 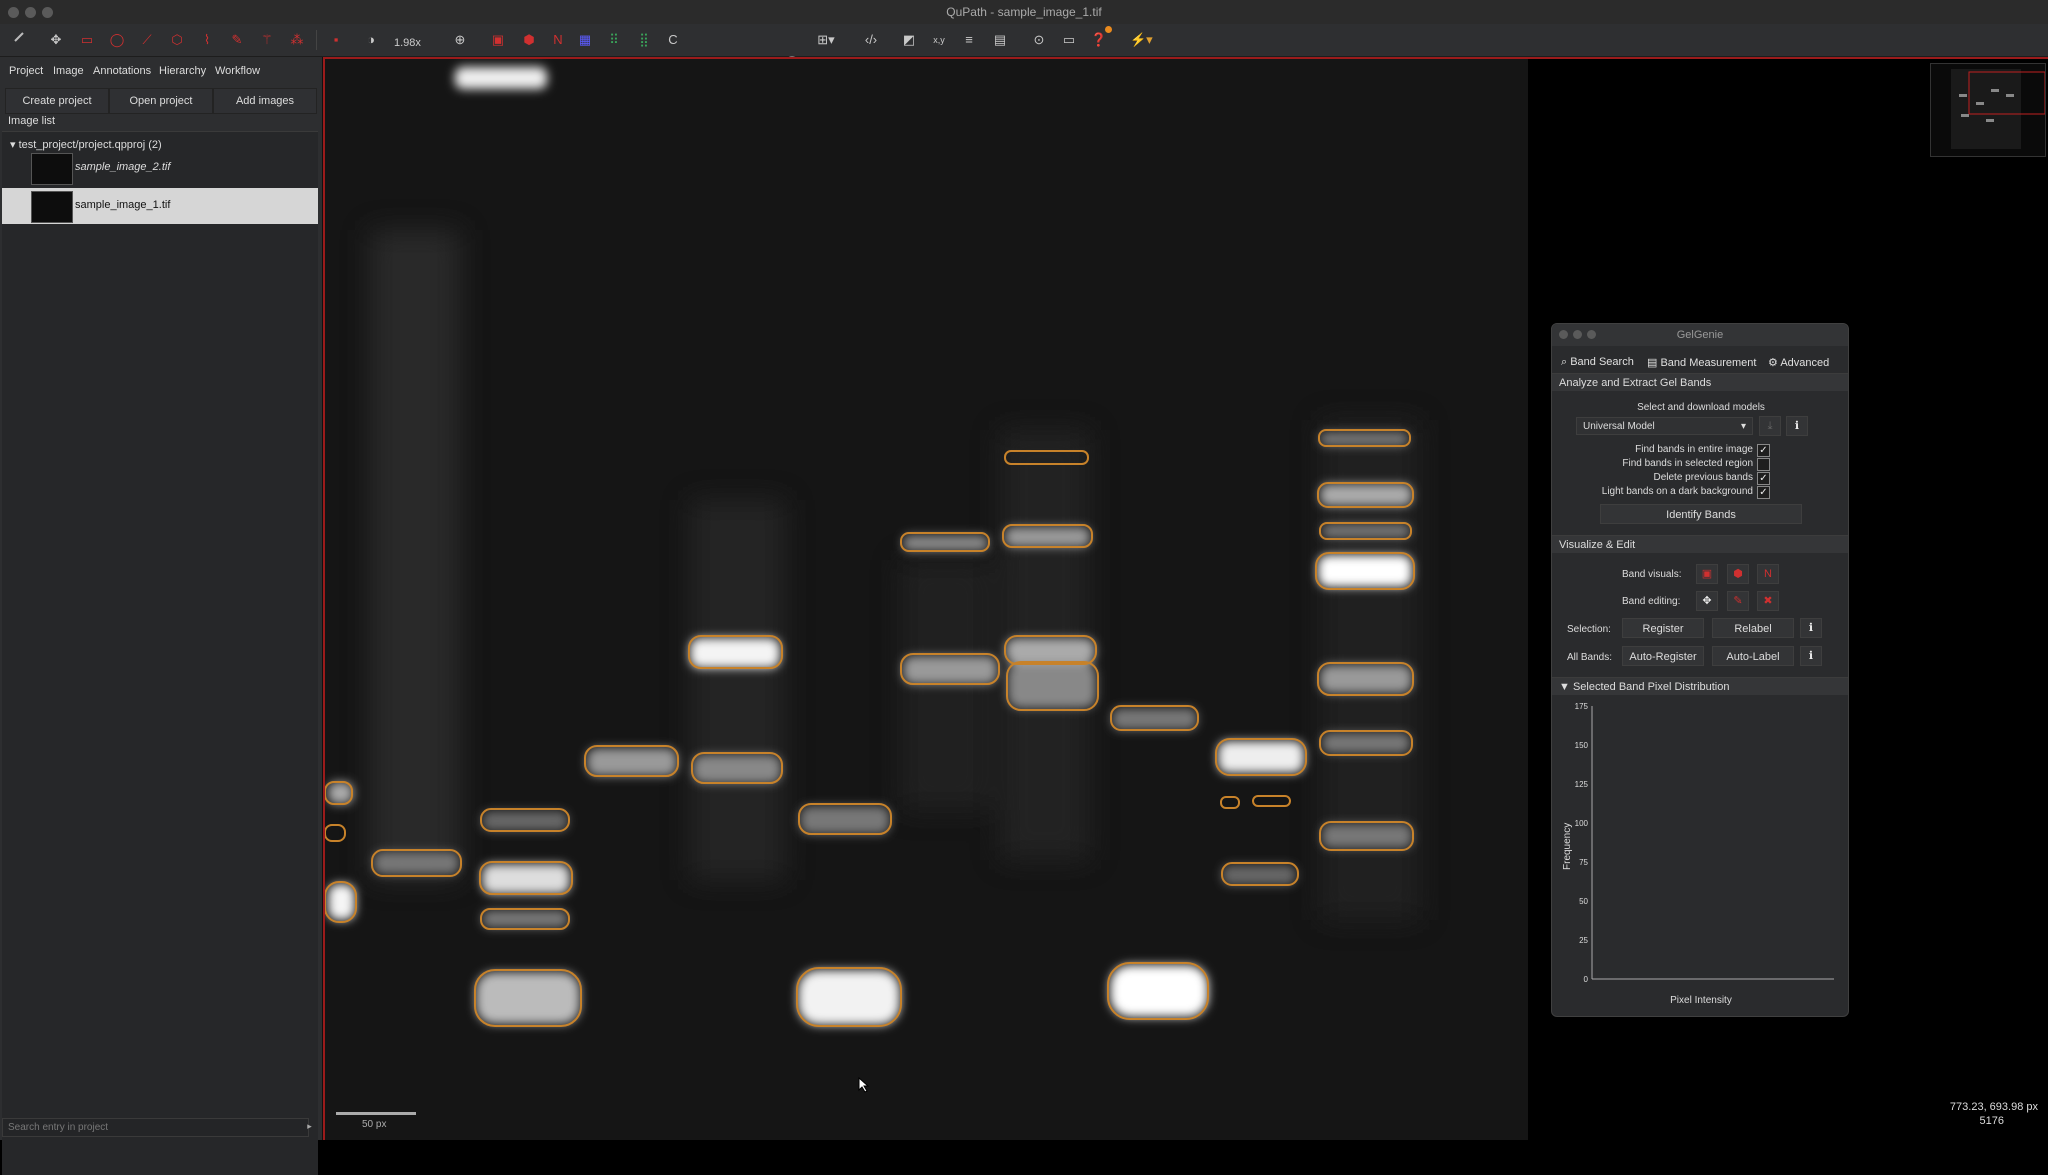 I want to click on brush-icon: ✎, so click(x=237, y=40).